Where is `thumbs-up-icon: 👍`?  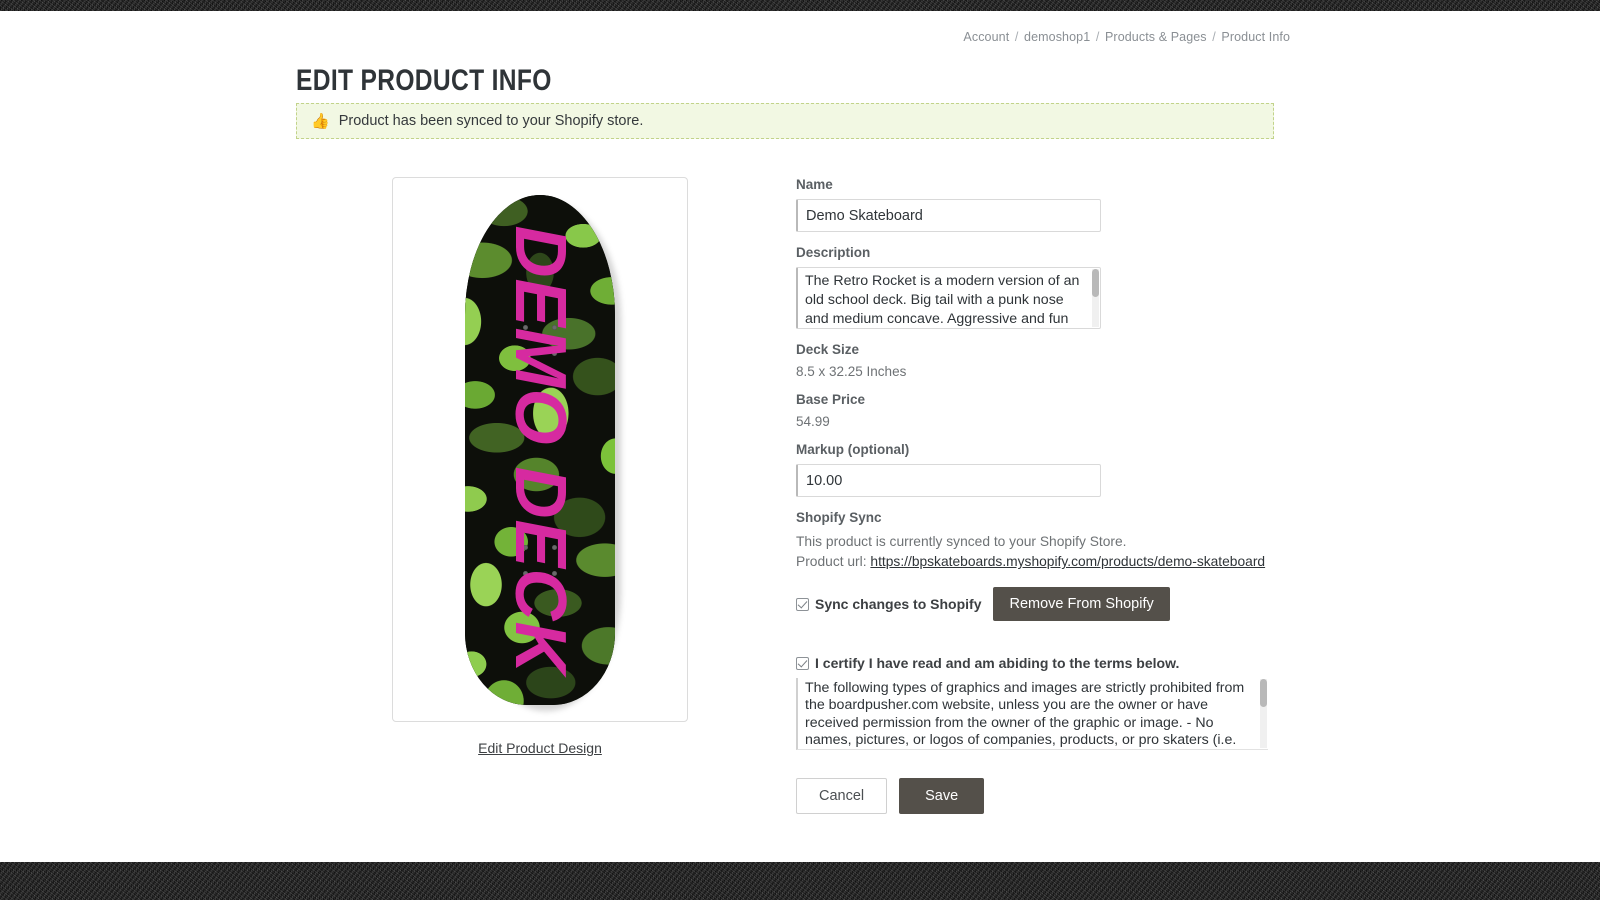
thumbs-up-icon: 👍 is located at coordinates (320, 121).